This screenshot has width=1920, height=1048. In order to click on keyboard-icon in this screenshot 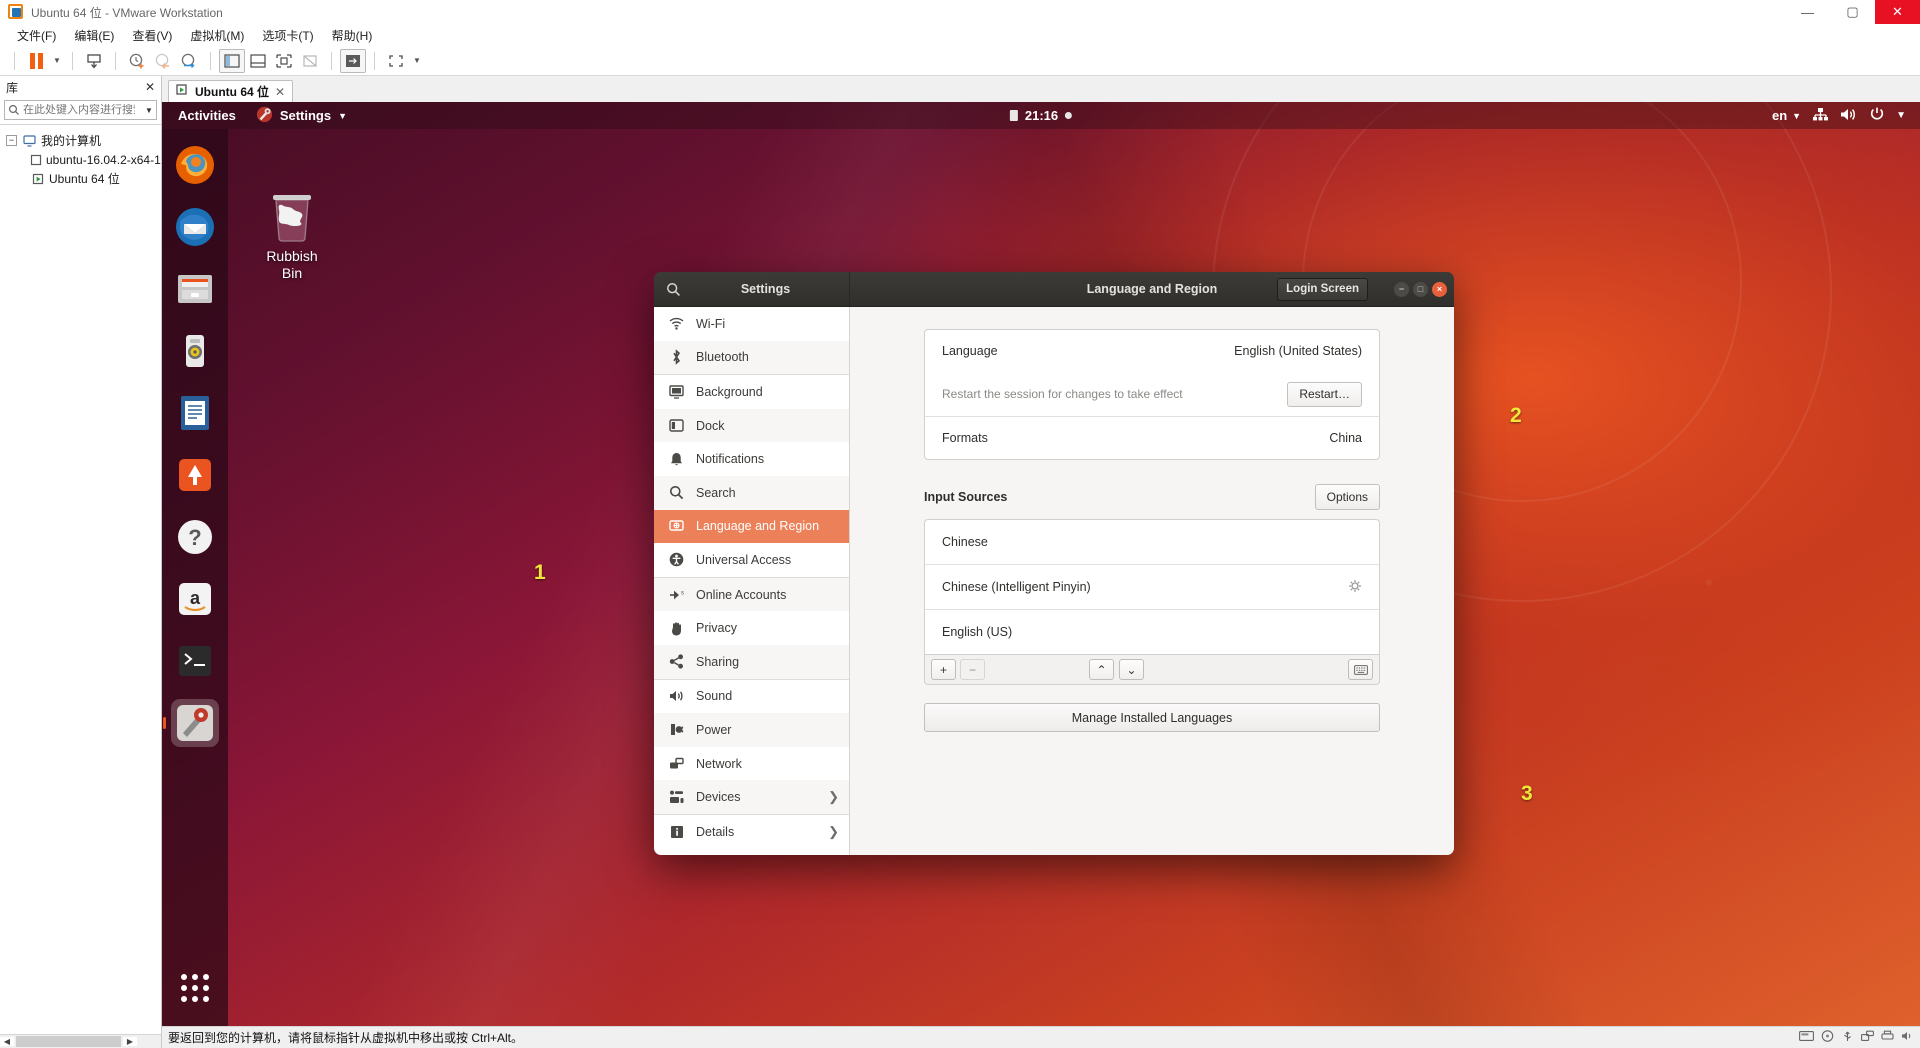, I will do `click(1360, 669)`.